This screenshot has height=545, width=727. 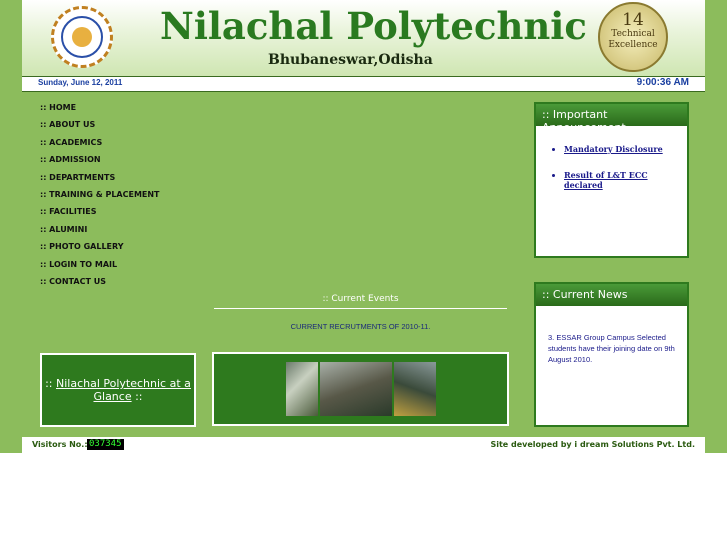 I want to click on nav-item-training-placement: :: TRAINING & PLACEMENT, so click(x=100, y=198).